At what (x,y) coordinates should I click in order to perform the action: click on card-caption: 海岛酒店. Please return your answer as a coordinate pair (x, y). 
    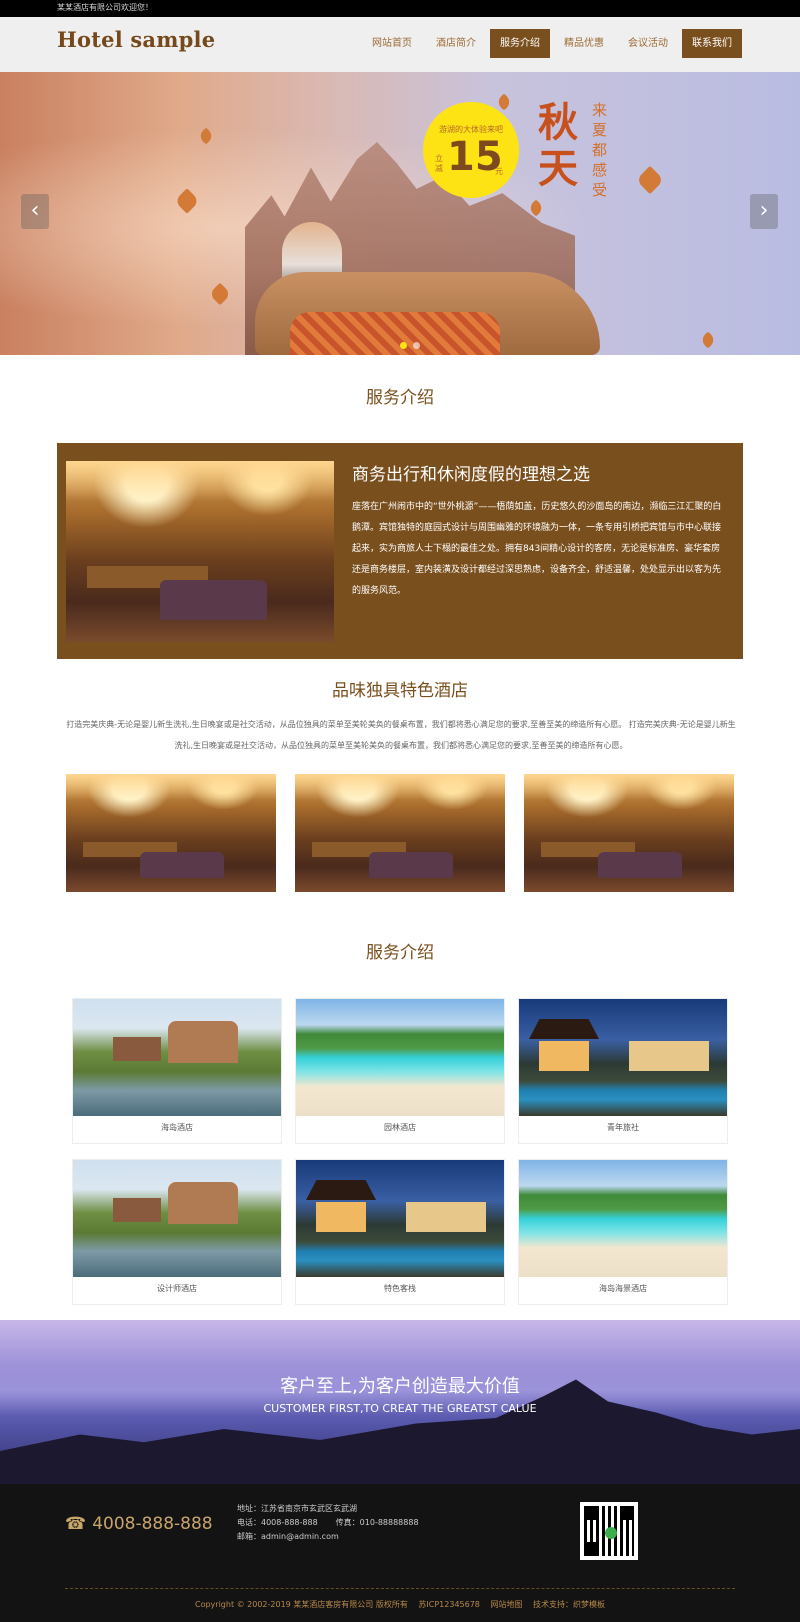
    Looking at the image, I should click on (177, 1127).